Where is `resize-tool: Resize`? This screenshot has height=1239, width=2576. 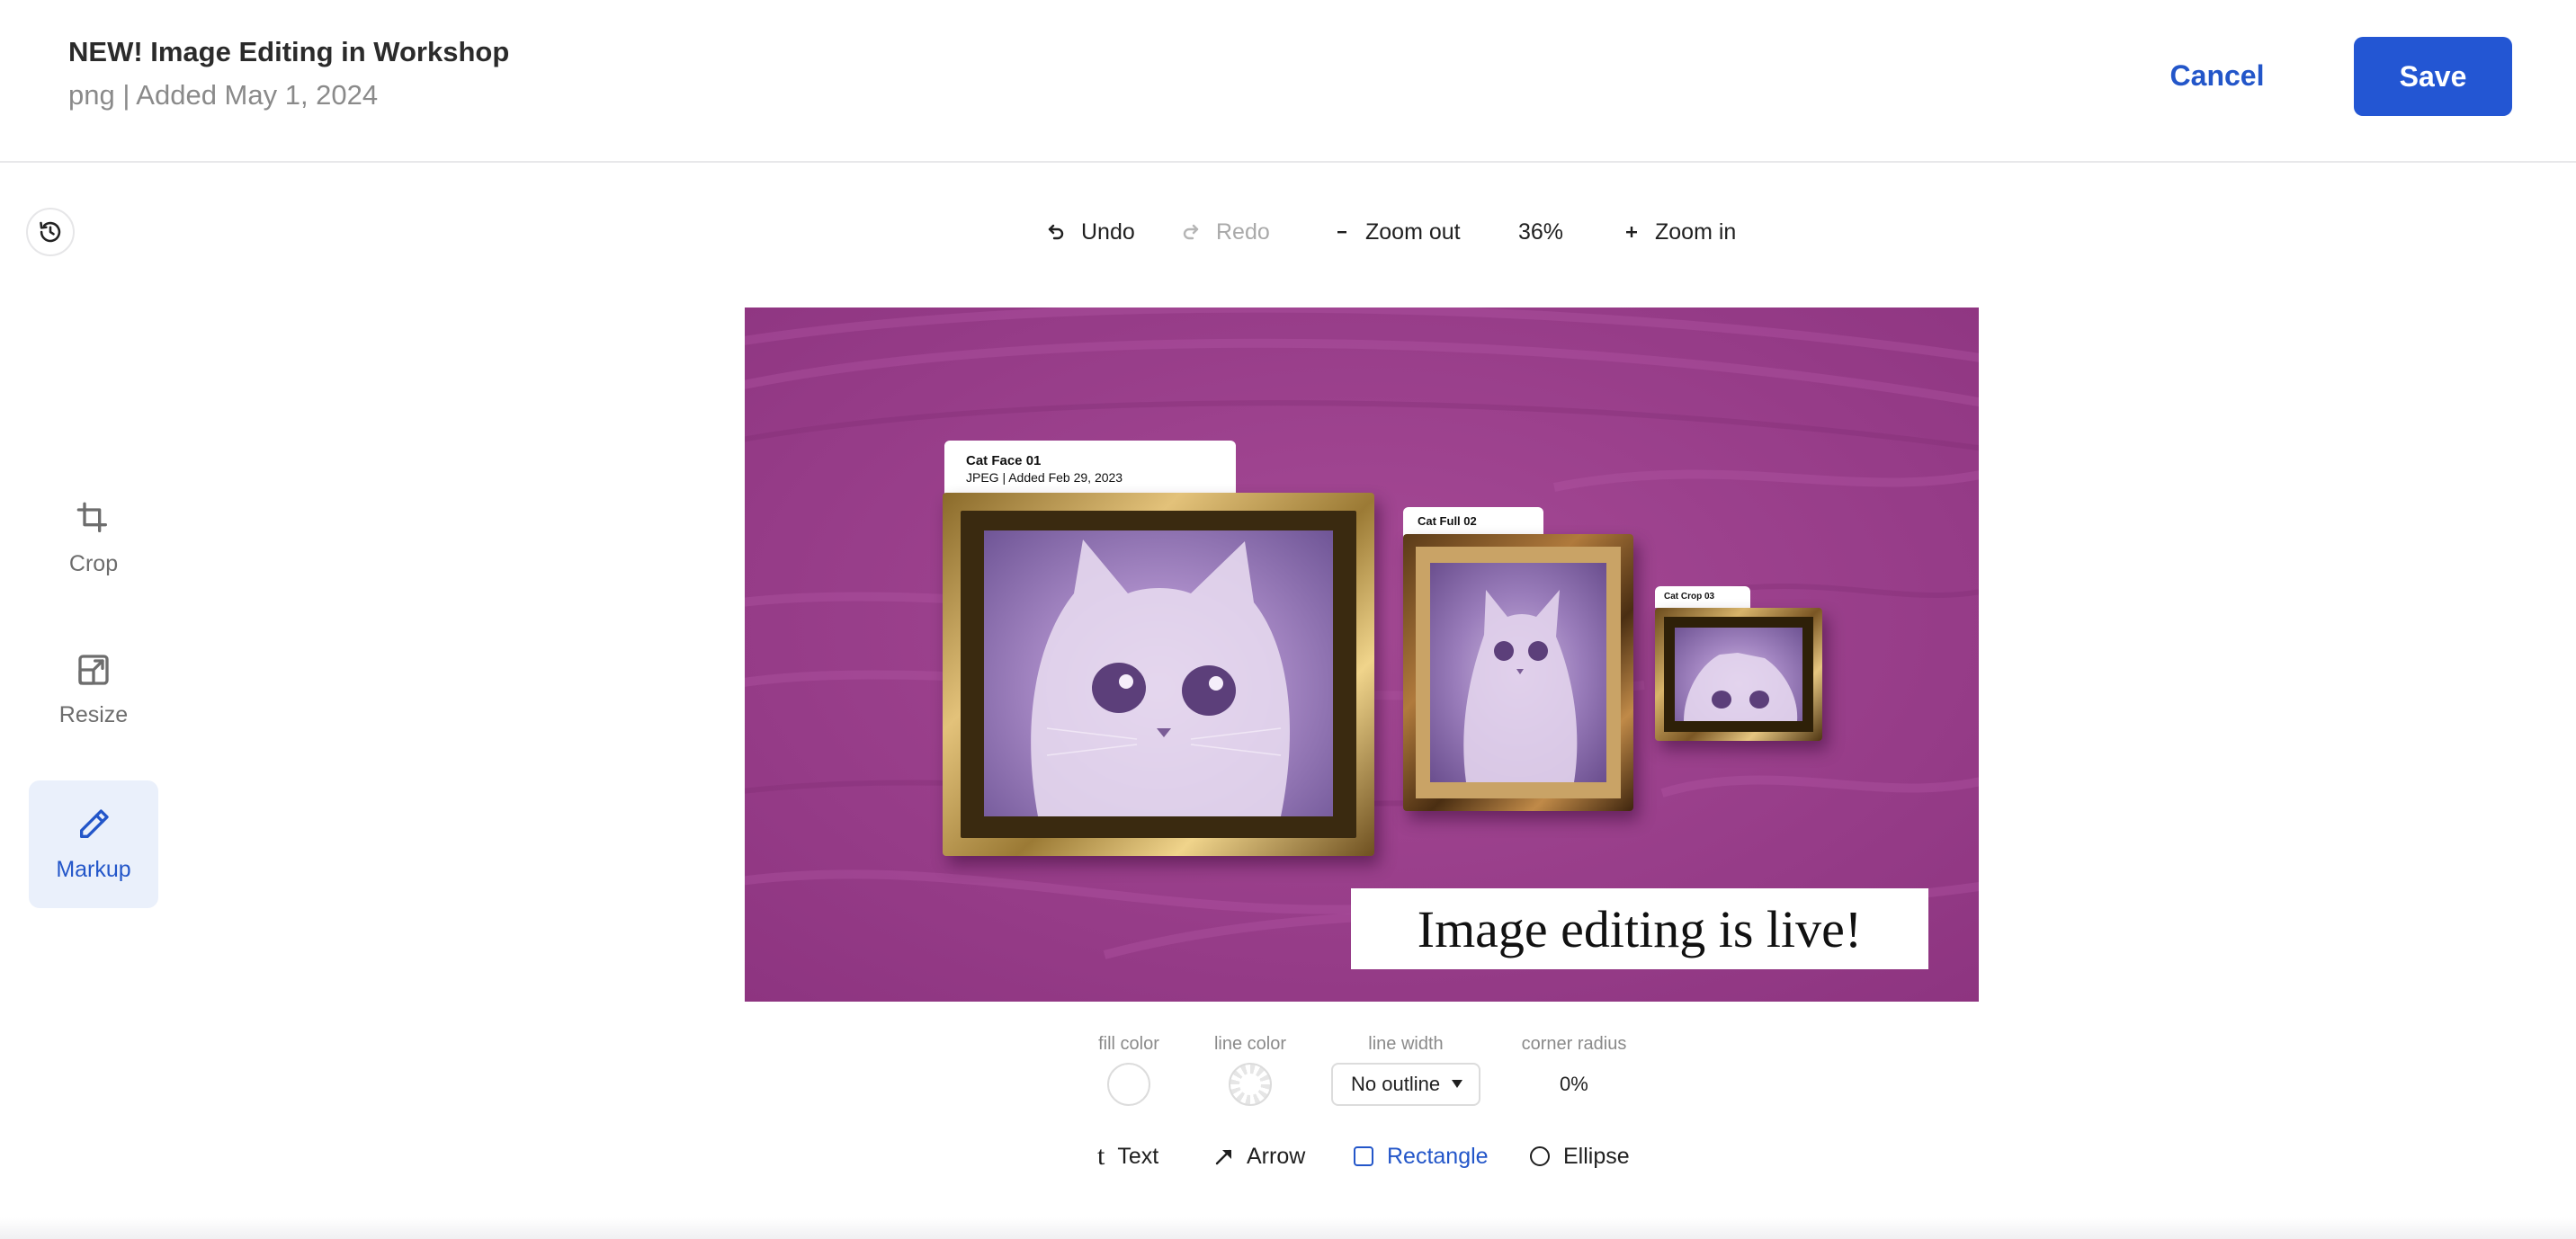
resize-tool: Resize is located at coordinates (93, 689).